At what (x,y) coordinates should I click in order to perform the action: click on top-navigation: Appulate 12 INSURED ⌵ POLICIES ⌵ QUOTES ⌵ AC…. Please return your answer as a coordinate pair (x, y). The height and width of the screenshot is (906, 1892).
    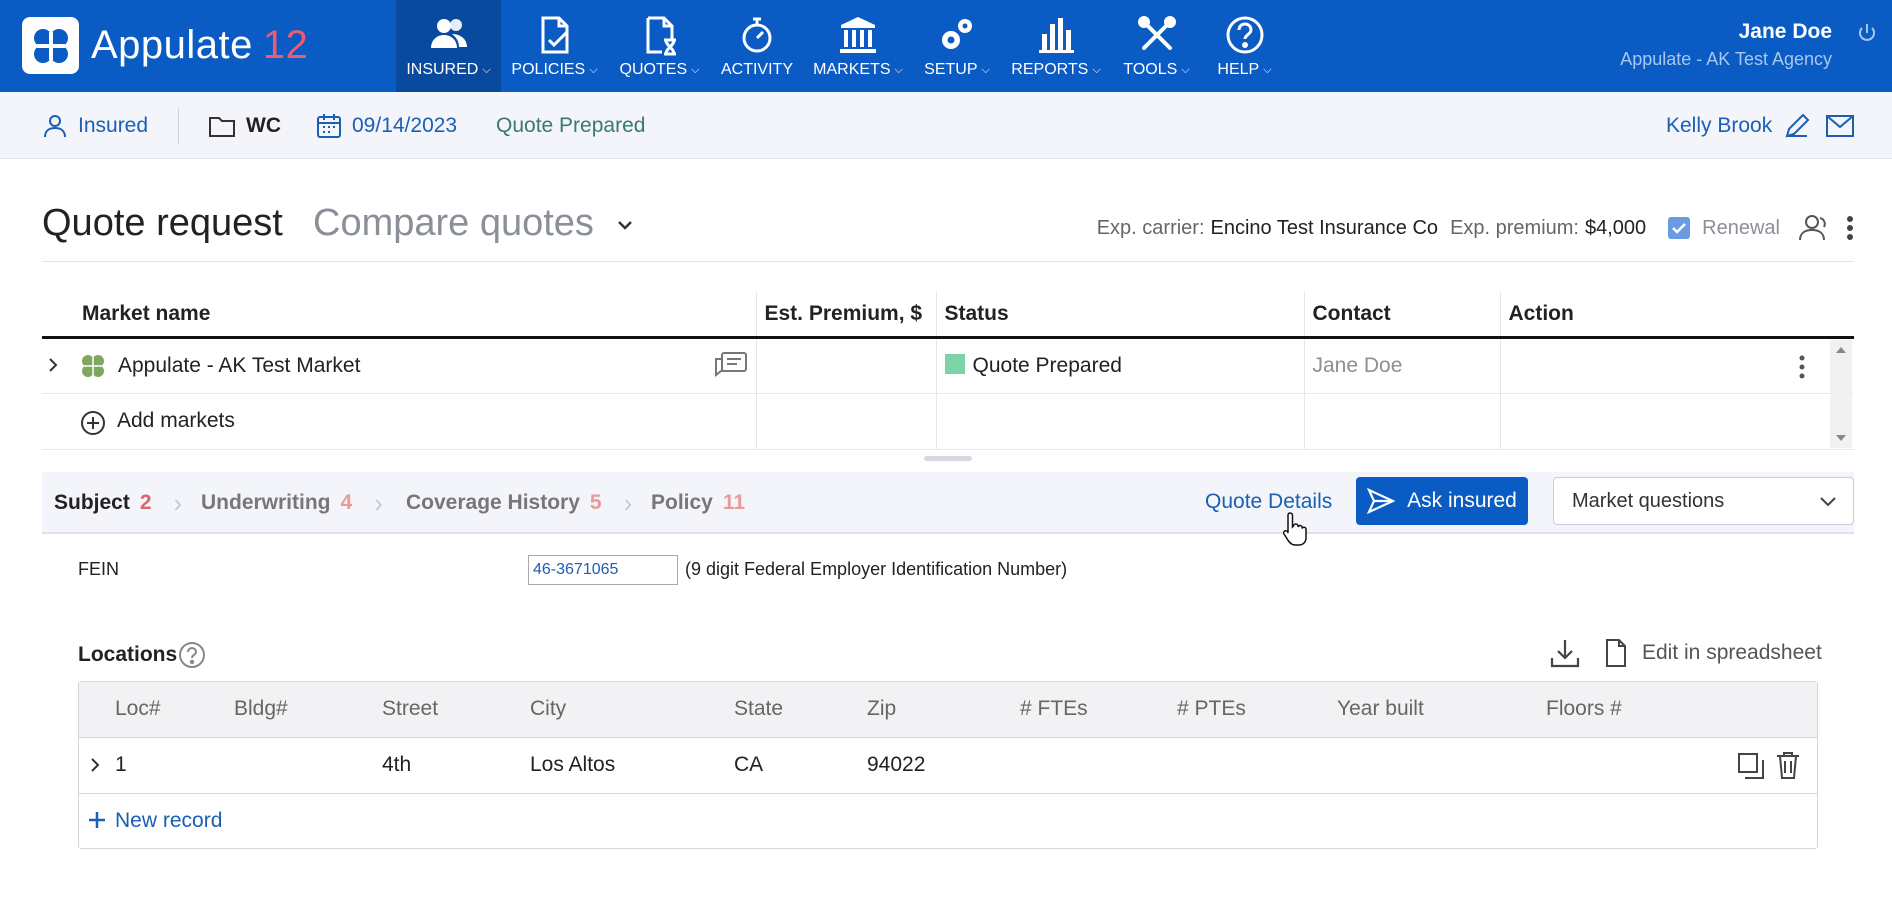
    Looking at the image, I should click on (946, 46).